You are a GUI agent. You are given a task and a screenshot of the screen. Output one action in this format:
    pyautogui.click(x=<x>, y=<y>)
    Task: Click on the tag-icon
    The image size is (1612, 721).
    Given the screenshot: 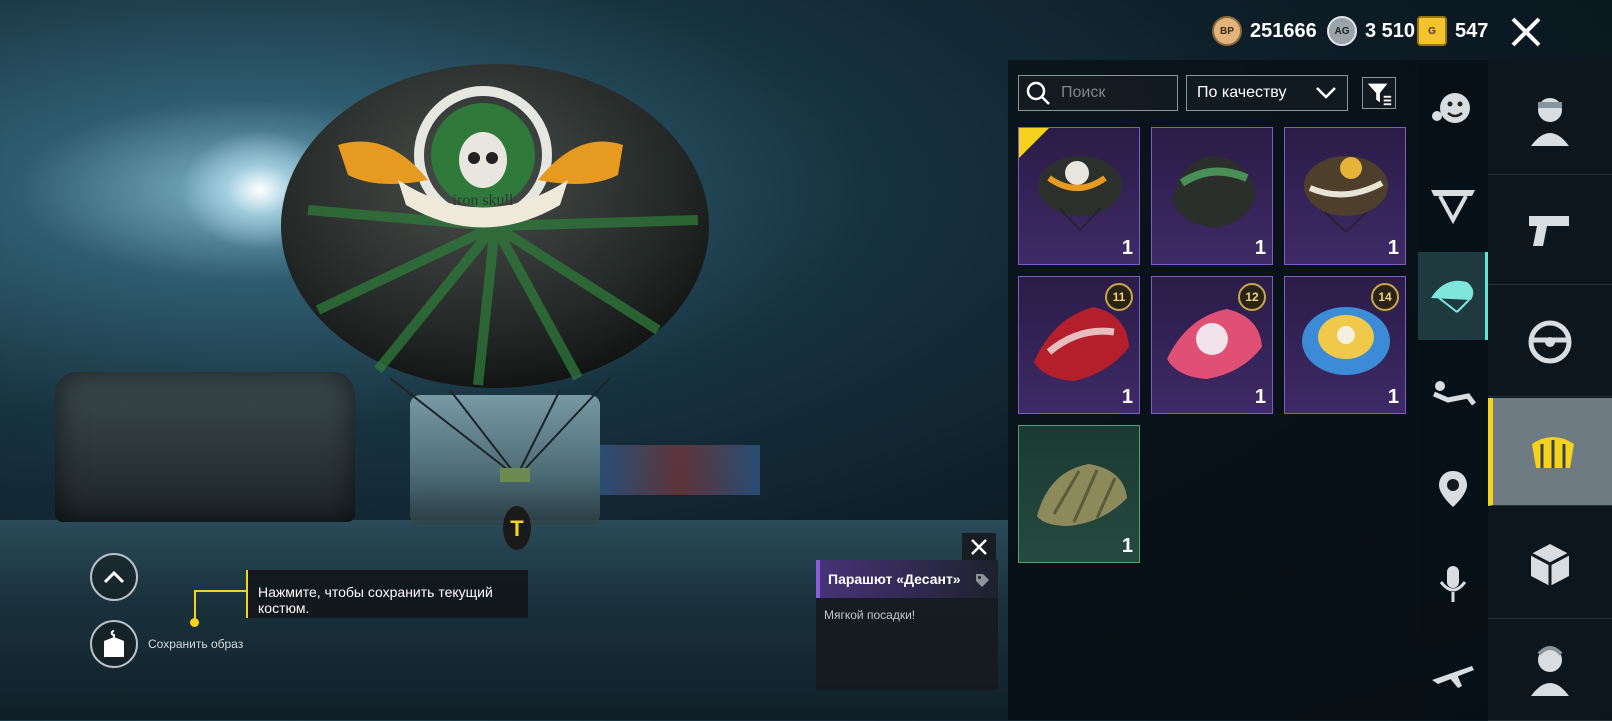 What is the action you would take?
    pyautogui.click(x=982, y=580)
    